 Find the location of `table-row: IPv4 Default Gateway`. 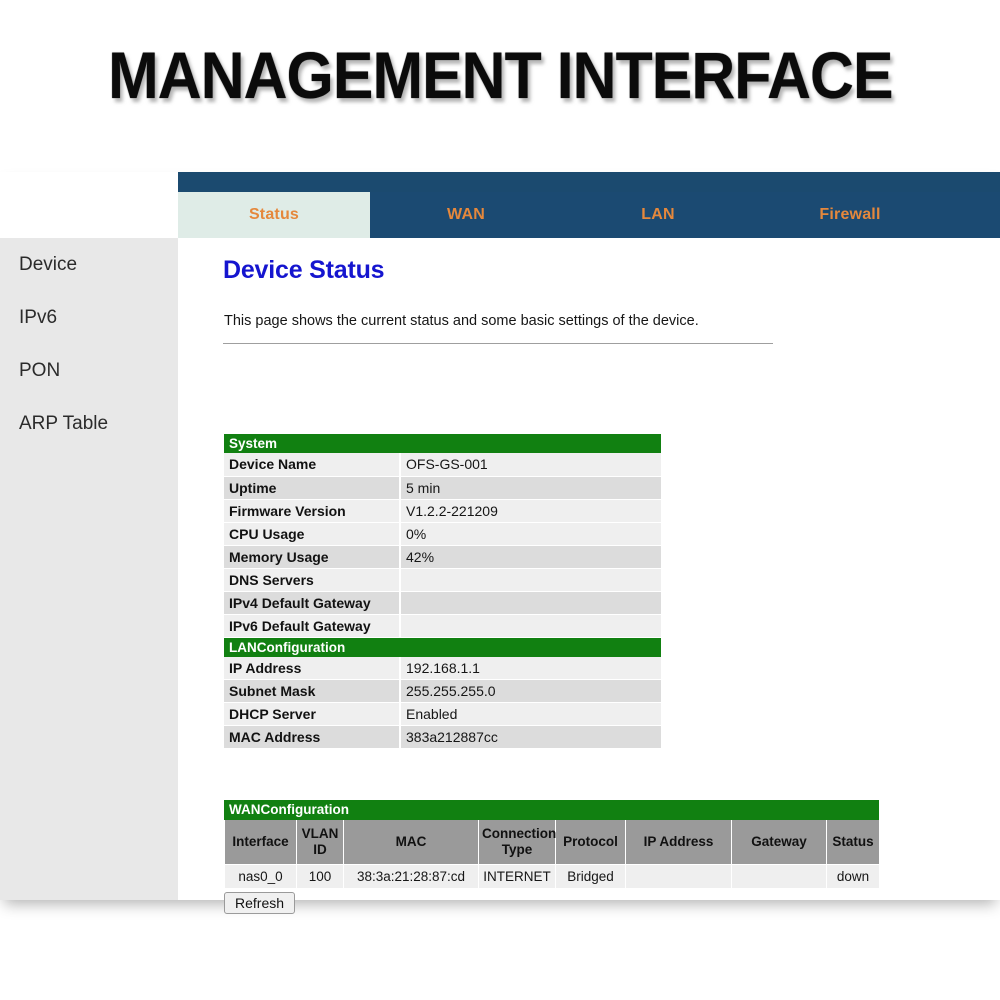

table-row: IPv4 Default Gateway is located at coordinates (442, 603).